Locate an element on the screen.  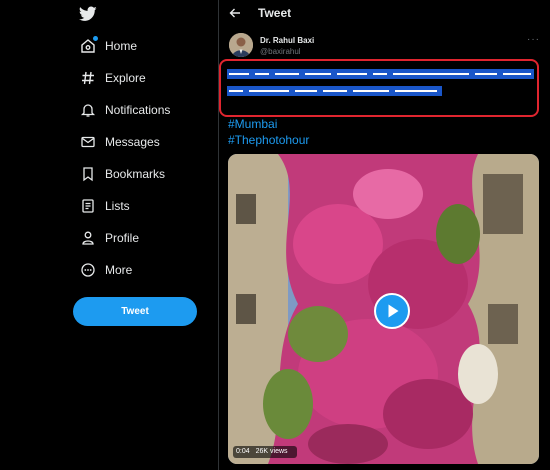
sidebar-item-profile: Profile is located at coordinates (109, 238).